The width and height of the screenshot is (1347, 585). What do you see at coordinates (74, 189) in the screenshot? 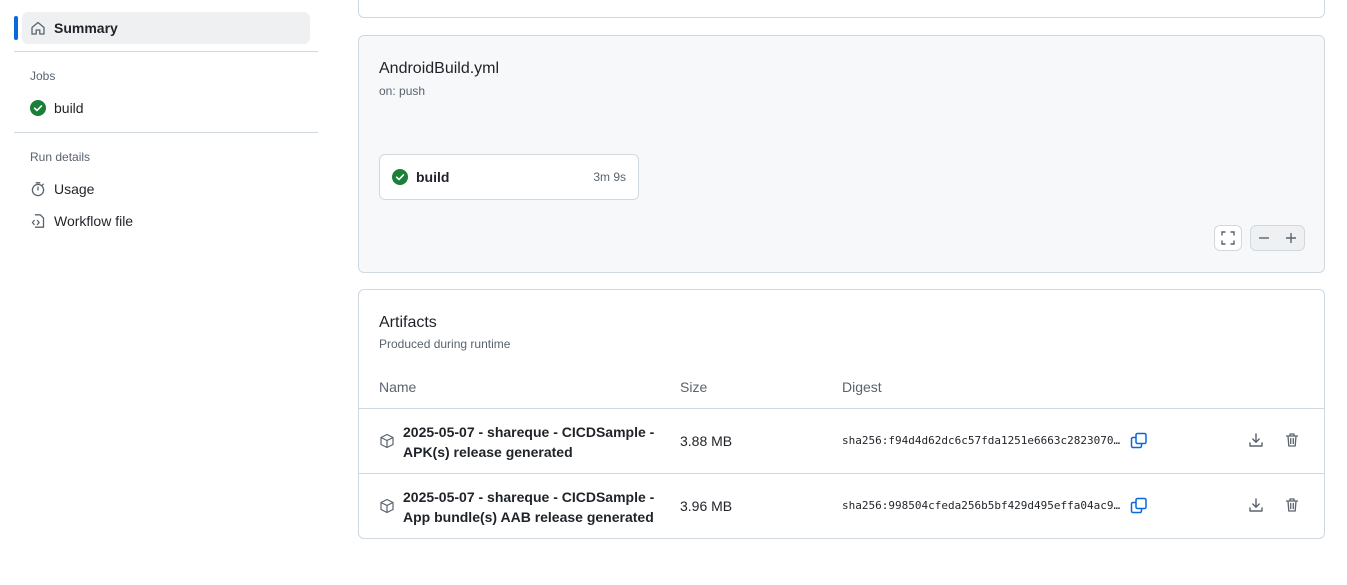
I see `sidebar-item-label: Usage` at bounding box center [74, 189].